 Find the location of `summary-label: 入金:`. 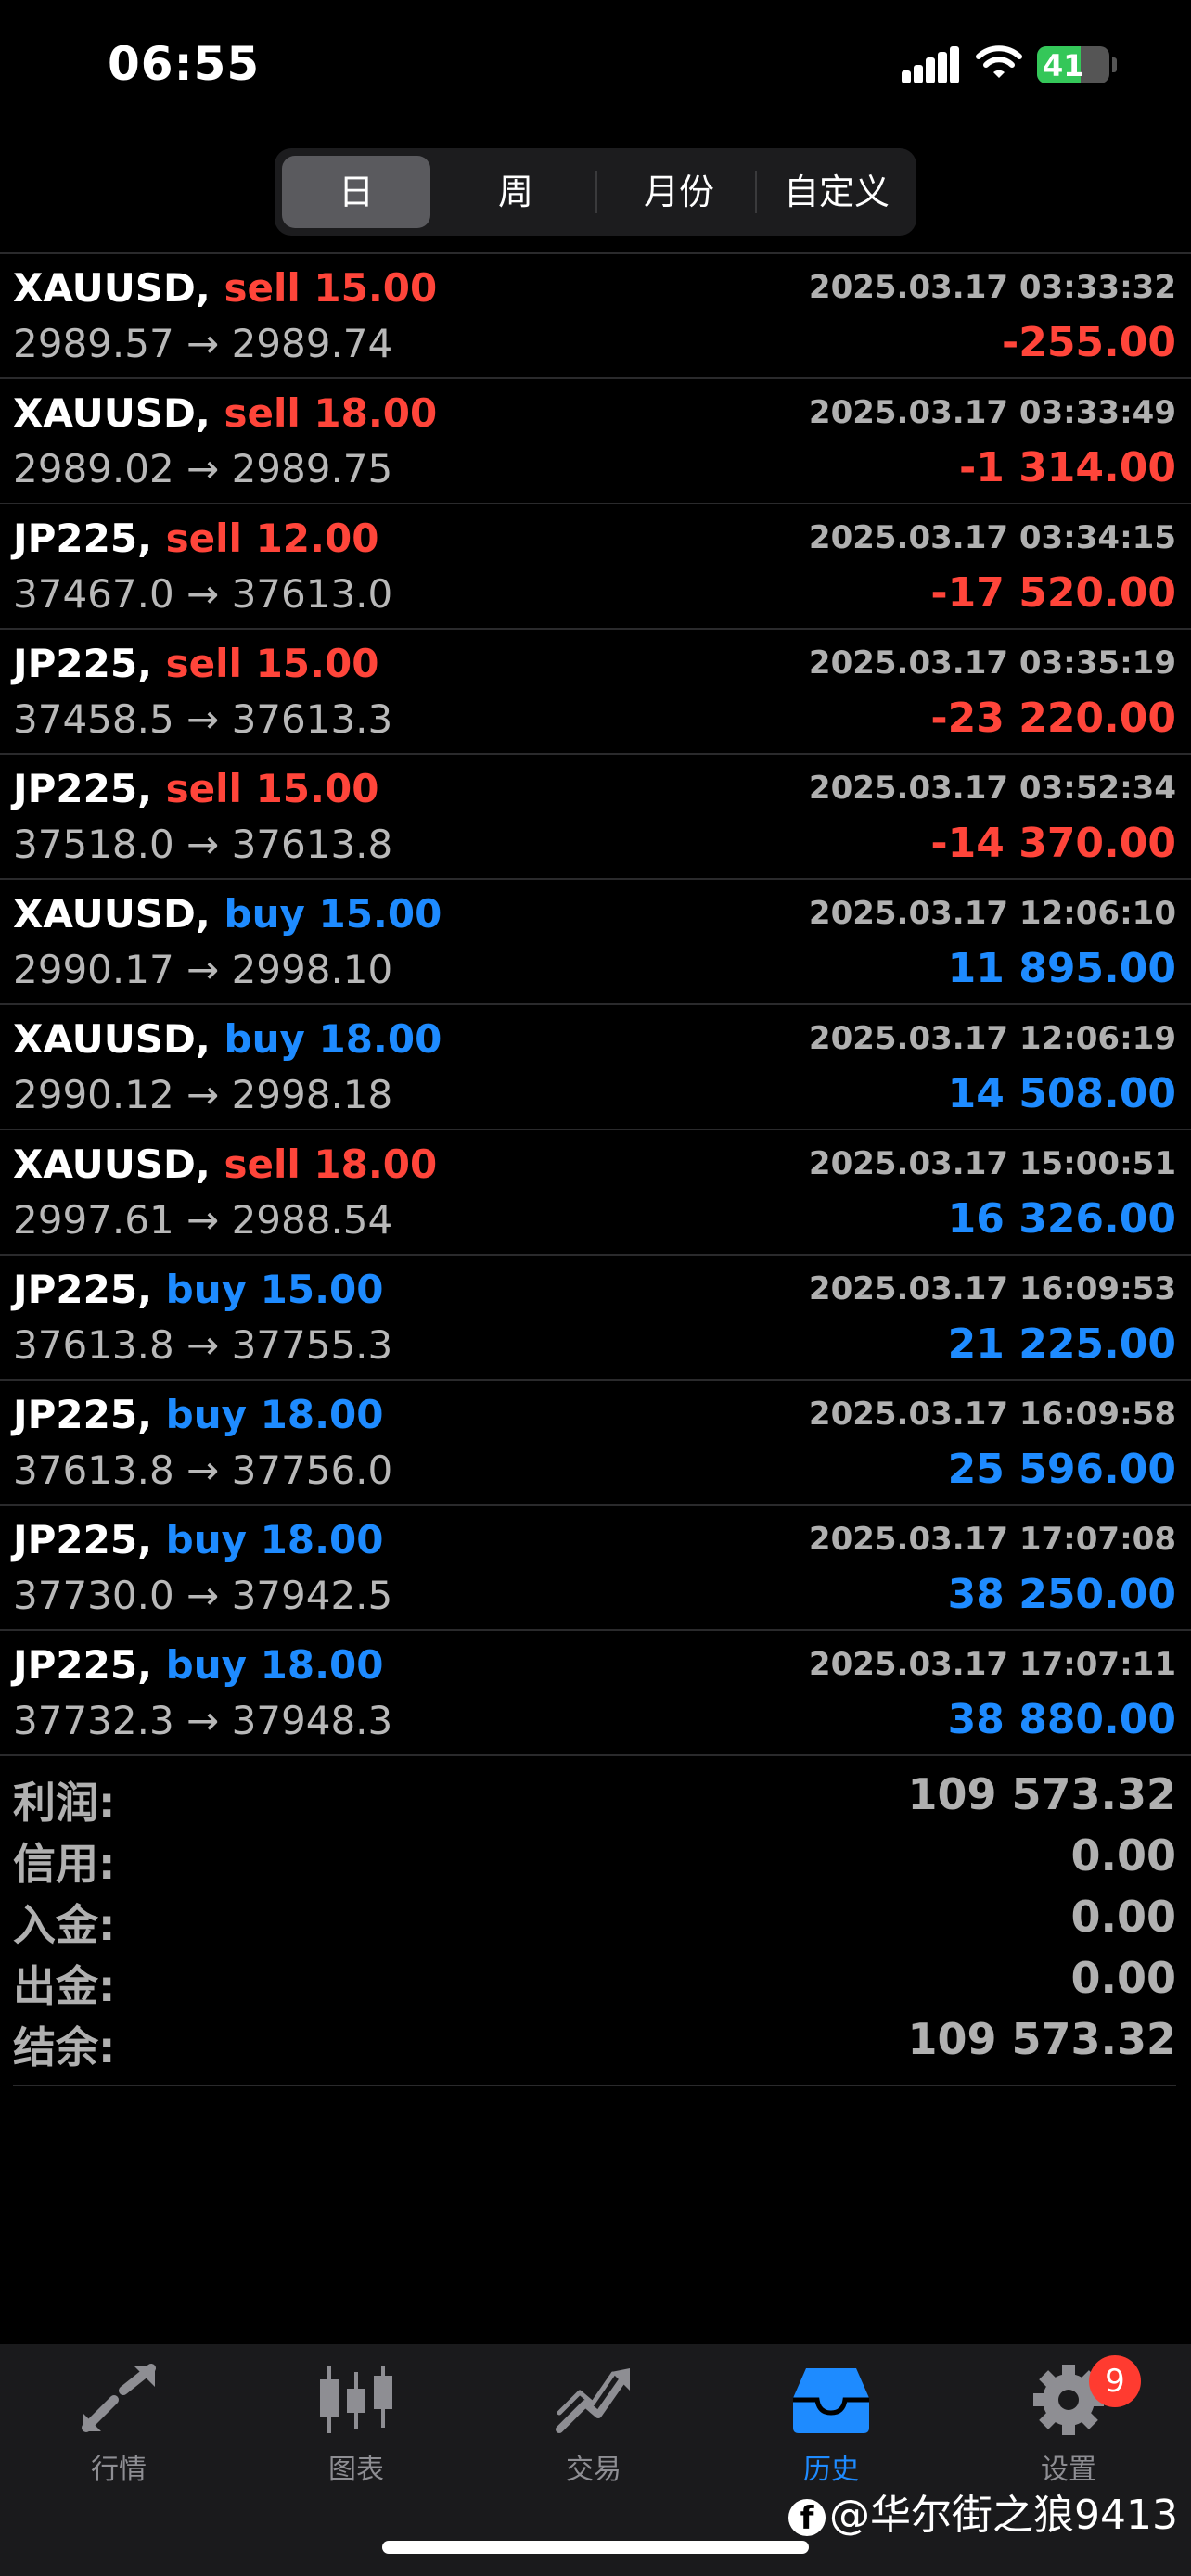

summary-label: 入金: is located at coordinates (64, 1925).